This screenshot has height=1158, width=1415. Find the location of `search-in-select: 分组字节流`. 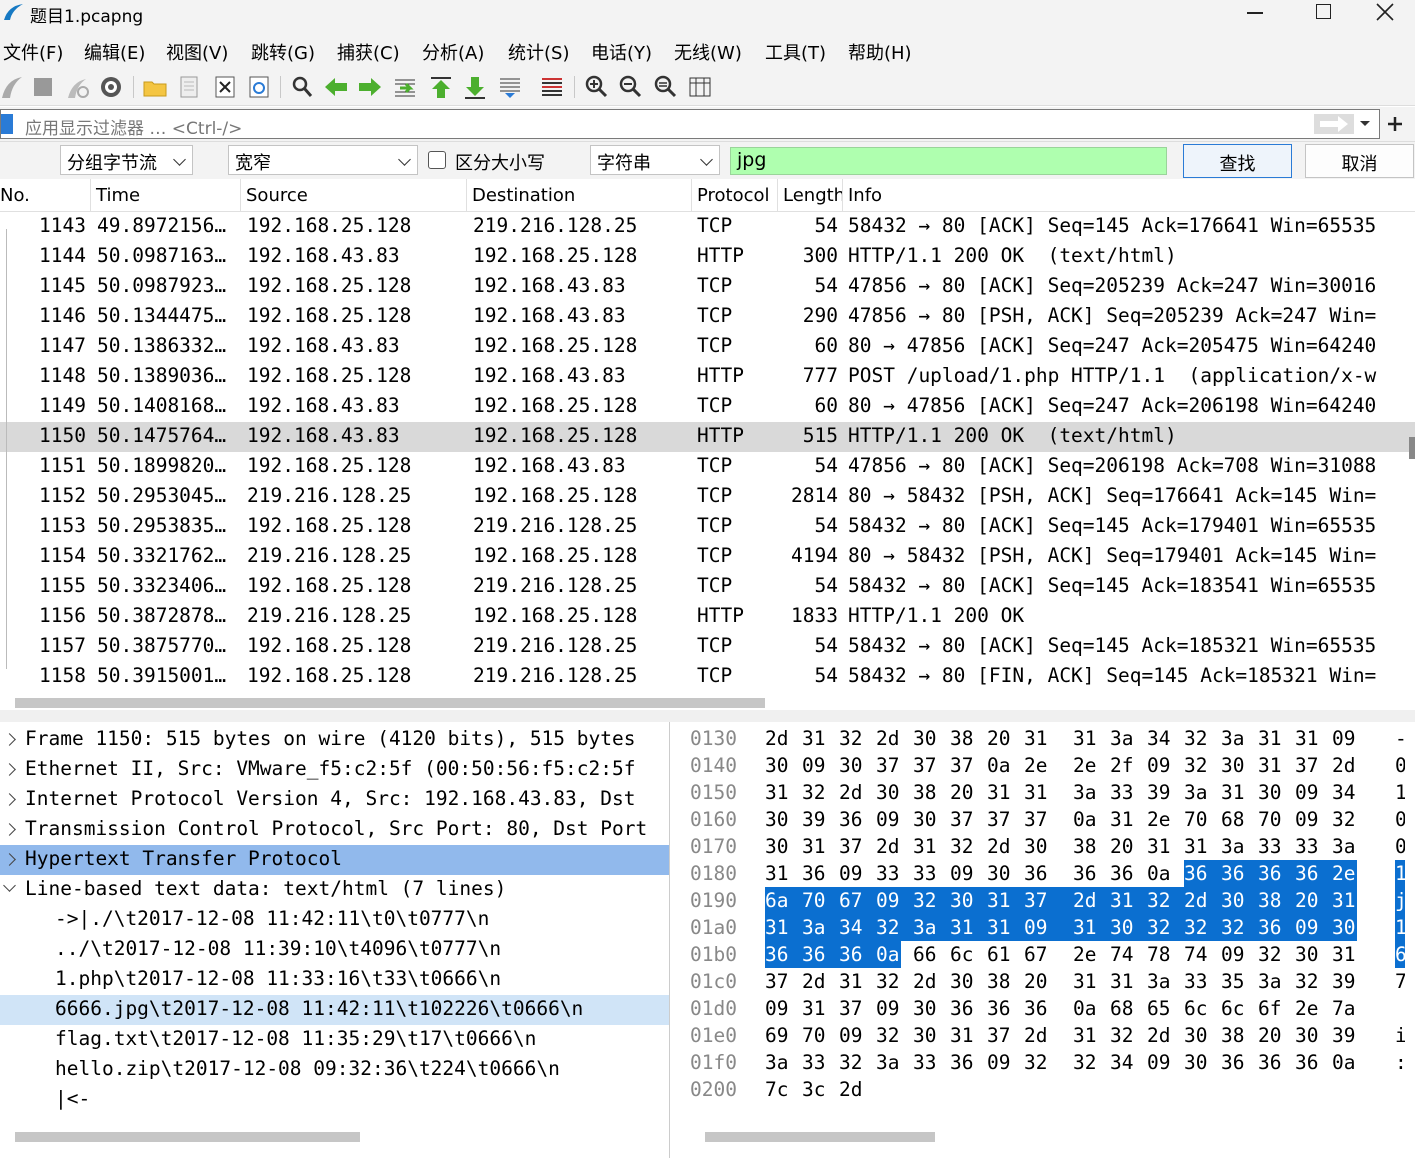

search-in-select: 分组字节流 is located at coordinates (126, 160).